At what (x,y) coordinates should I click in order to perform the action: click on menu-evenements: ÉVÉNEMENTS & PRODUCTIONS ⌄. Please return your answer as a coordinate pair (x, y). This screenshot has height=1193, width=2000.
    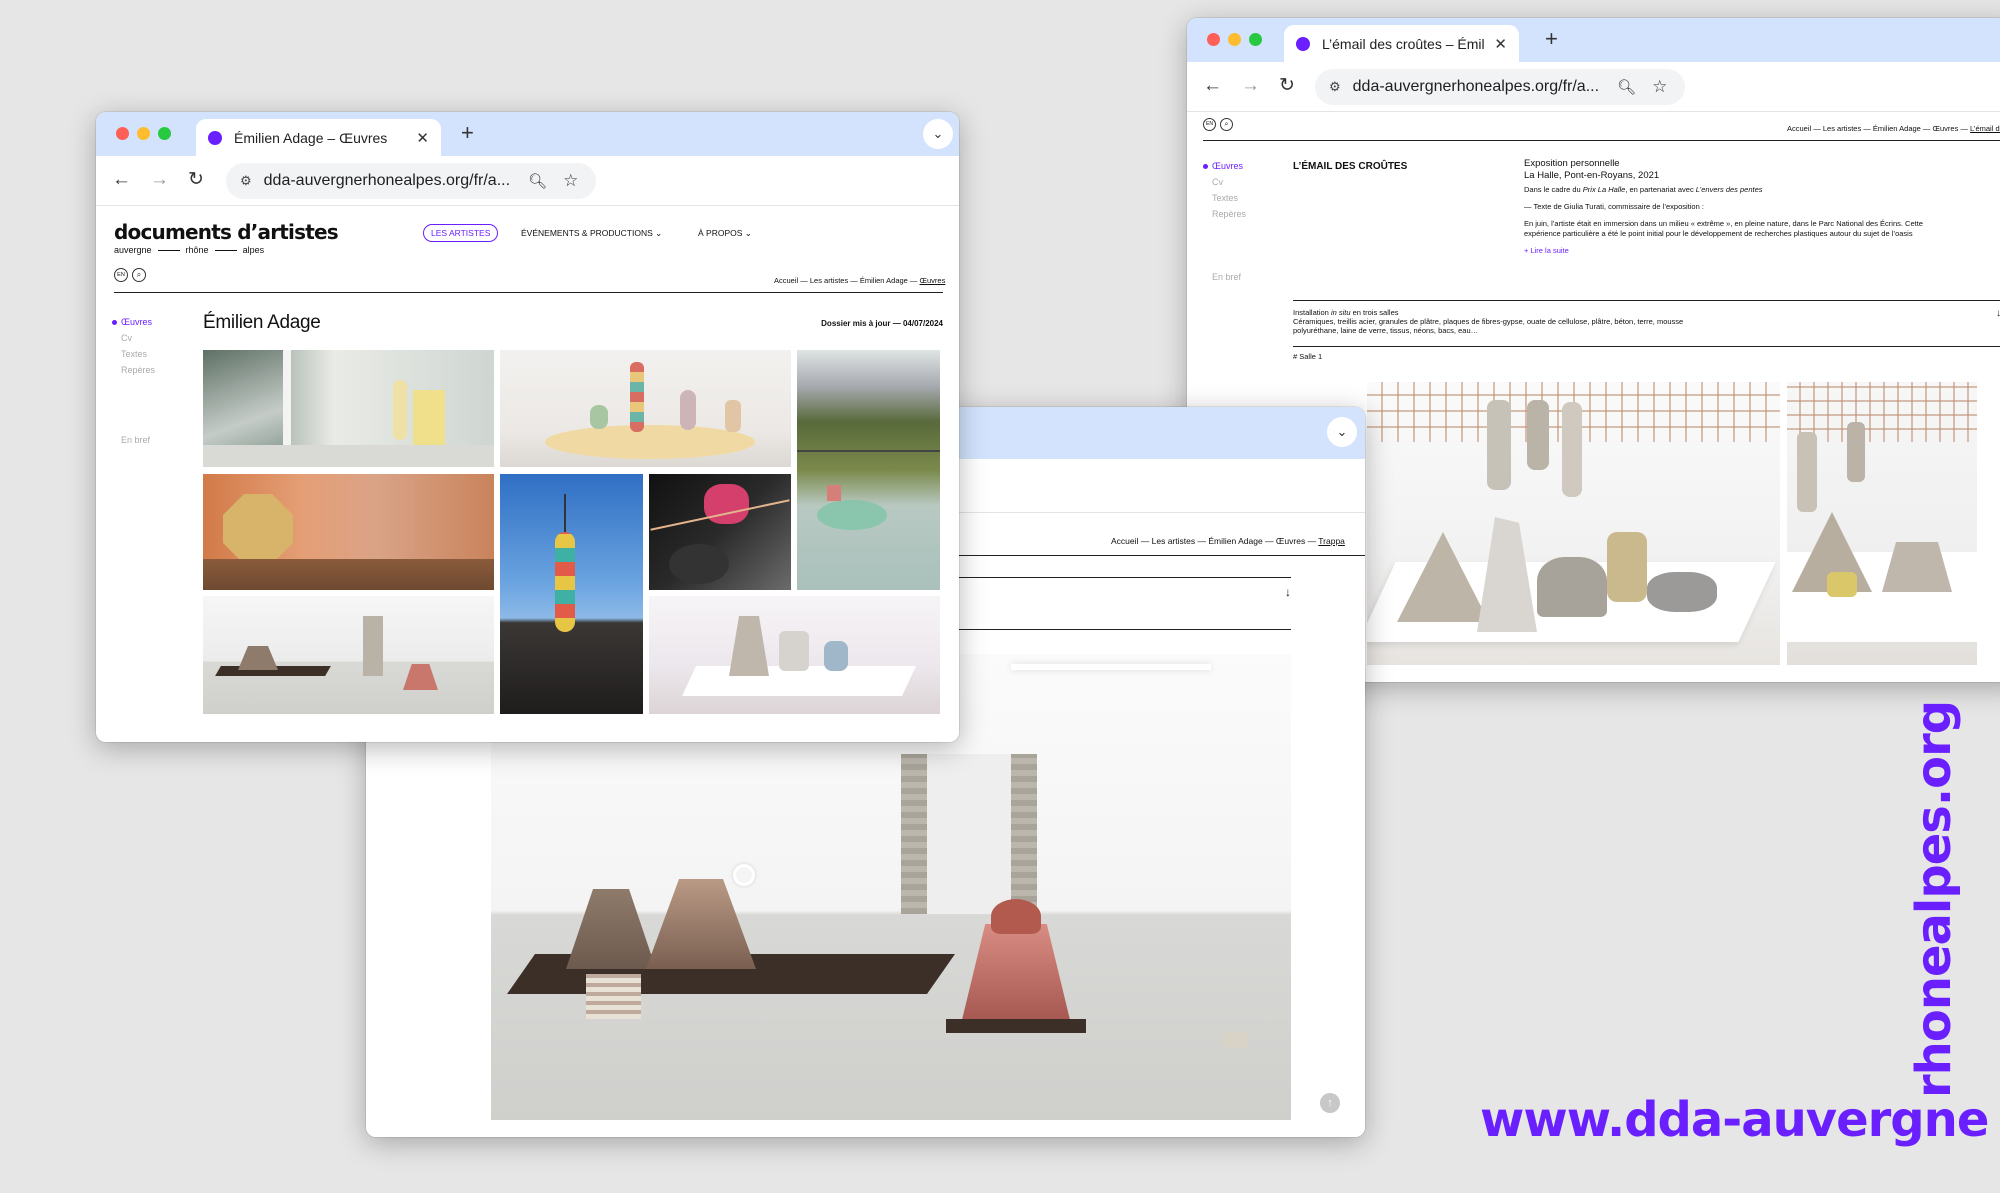
    Looking at the image, I should click on (591, 233).